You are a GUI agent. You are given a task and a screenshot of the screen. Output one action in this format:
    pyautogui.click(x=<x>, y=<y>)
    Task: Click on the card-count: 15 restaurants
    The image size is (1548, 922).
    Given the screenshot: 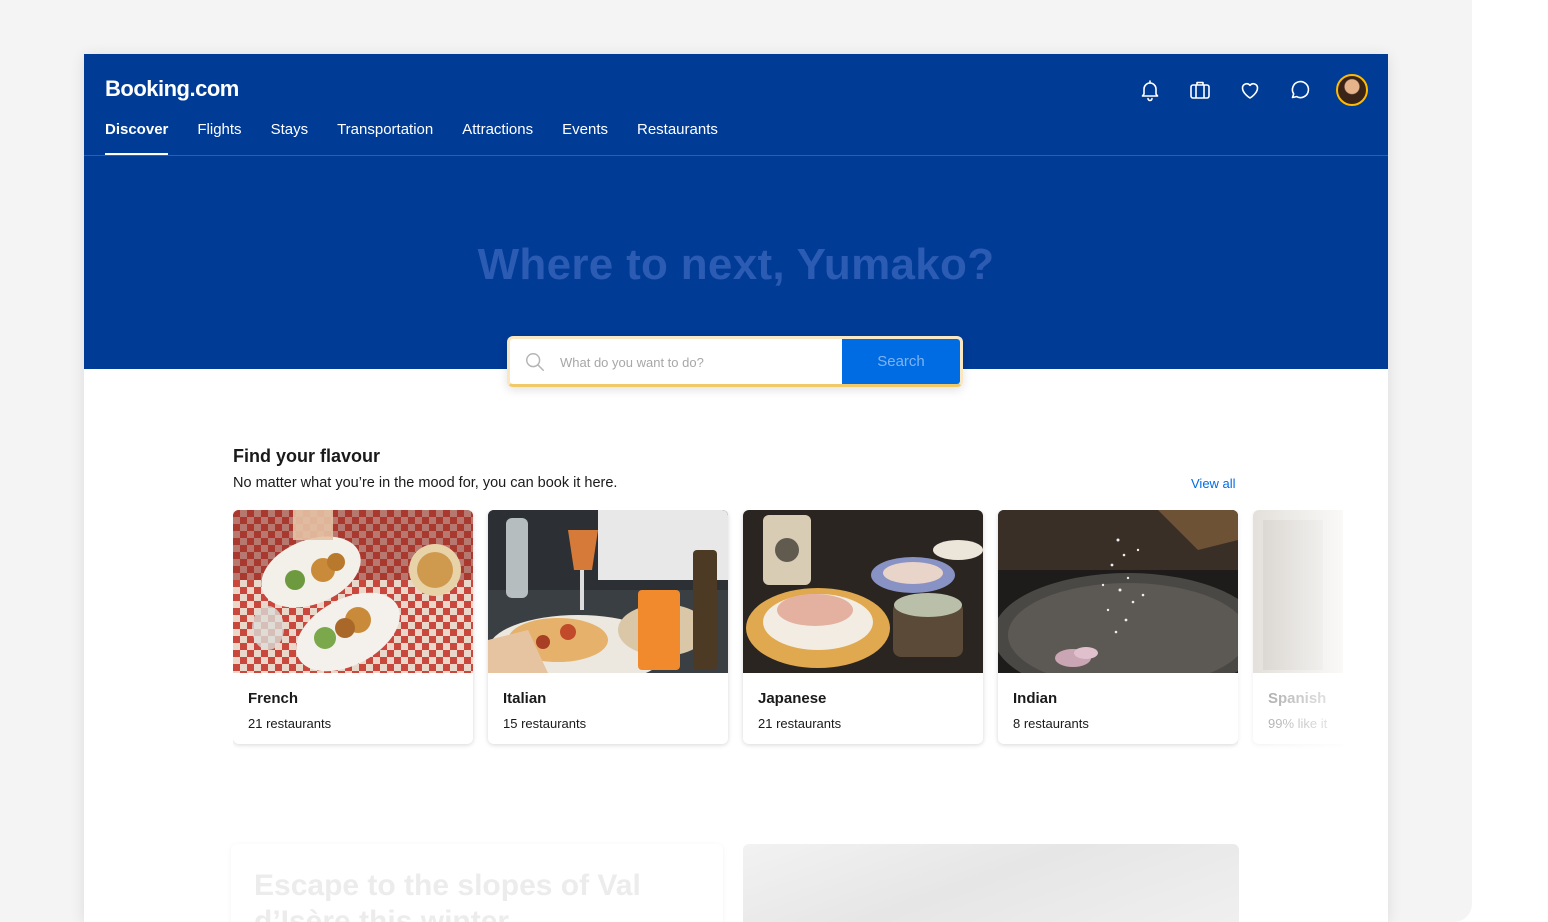 What is the action you would take?
    pyautogui.click(x=545, y=723)
    